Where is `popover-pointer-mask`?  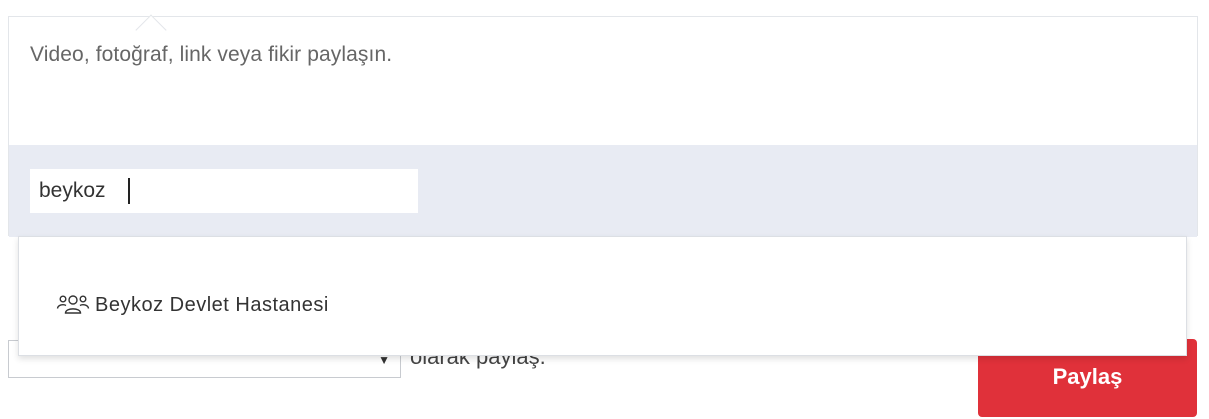 popover-pointer-mask is located at coordinates (152, 38).